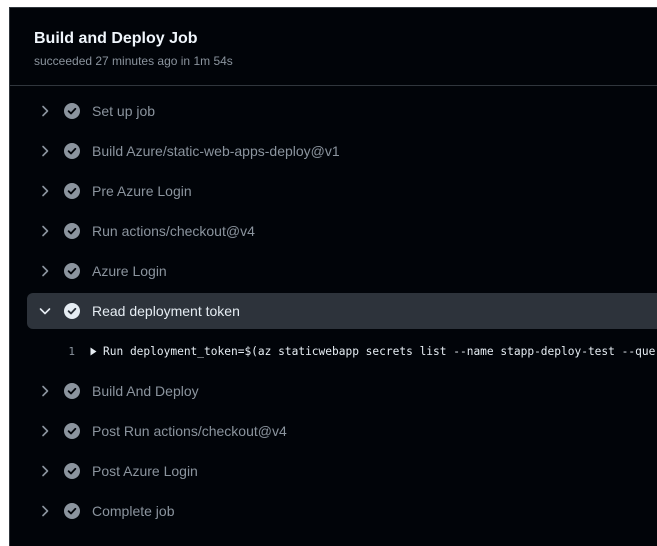 This screenshot has height=546, width=657. Describe the element at coordinates (216, 151) in the screenshot. I see `step-label: Build Azure/static-web-apps-deploy@v1` at that location.